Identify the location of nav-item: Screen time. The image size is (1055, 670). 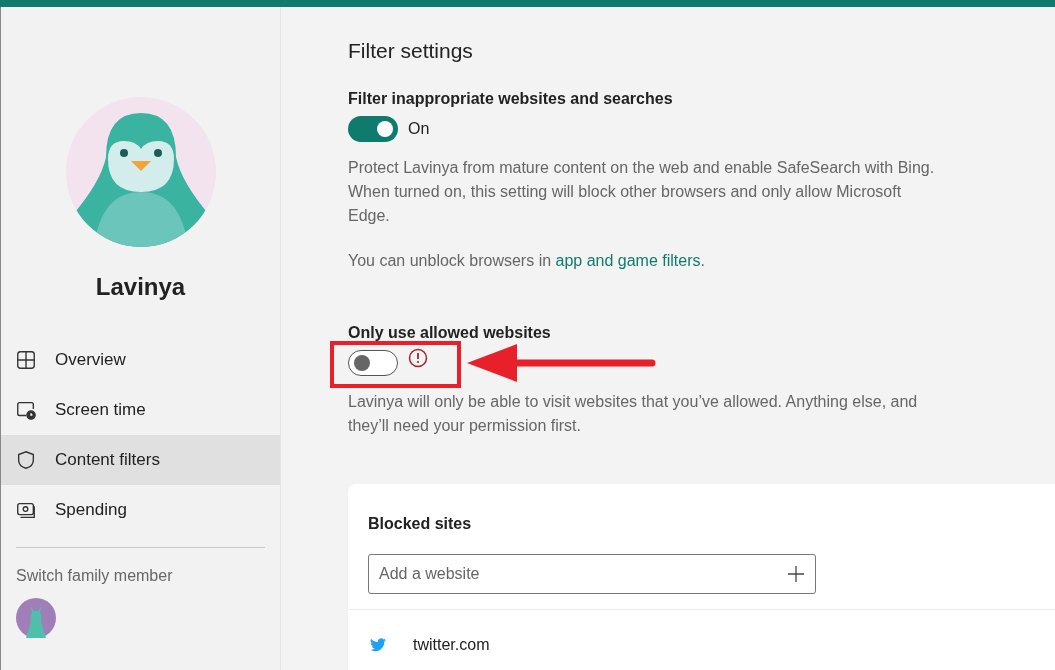
(140, 410).